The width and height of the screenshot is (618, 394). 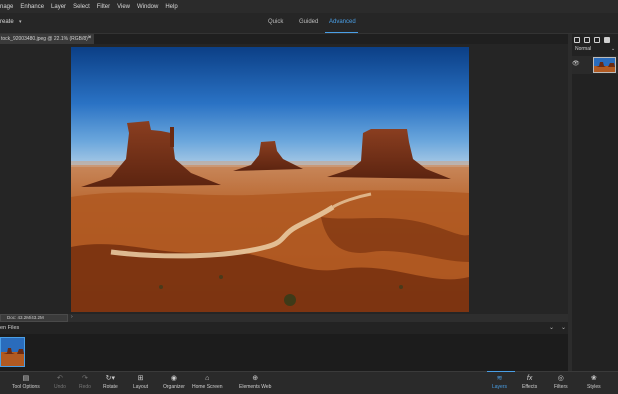 What do you see at coordinates (594, 383) in the screenshot?
I see `styles-button: ❀ Styles` at bounding box center [594, 383].